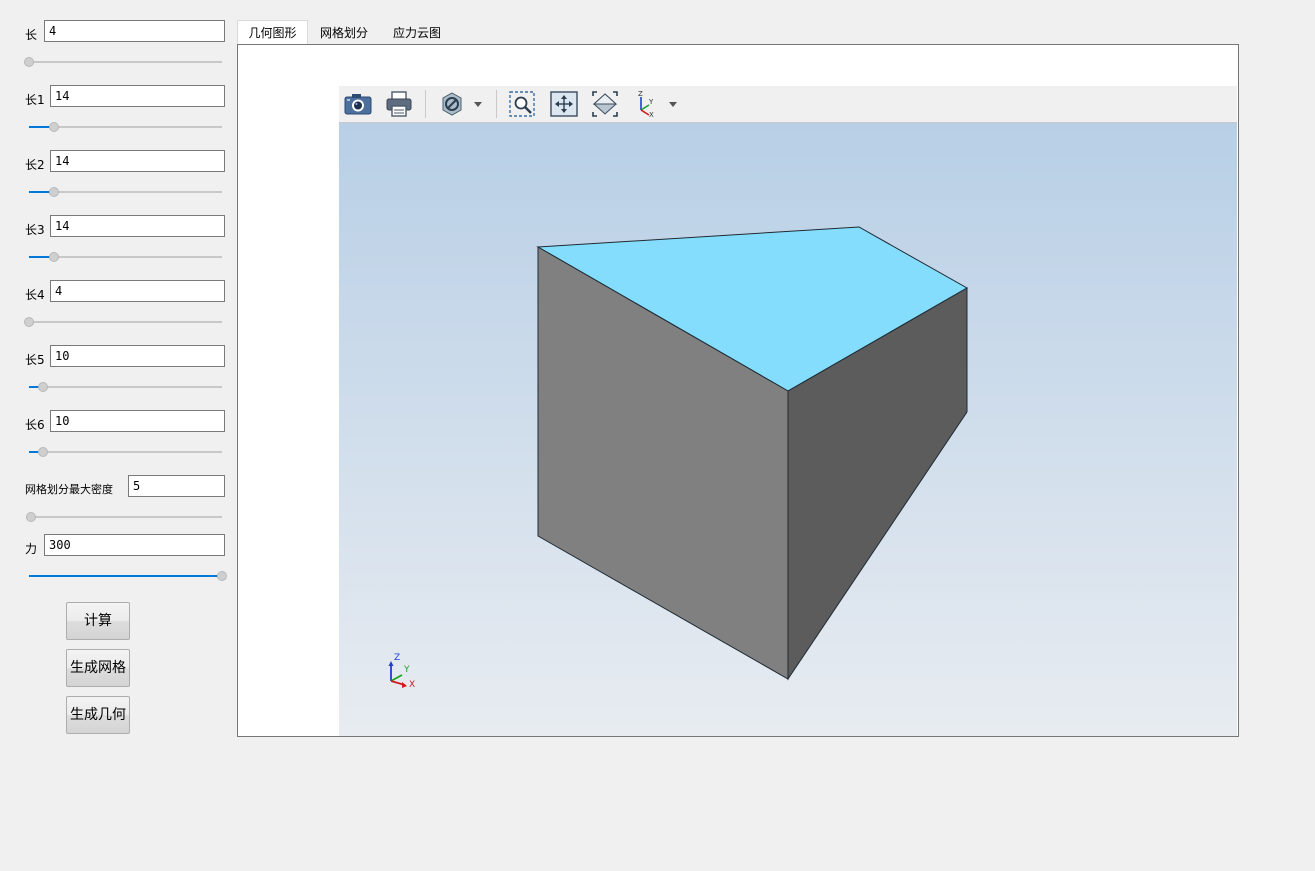 The image size is (1315, 871). What do you see at coordinates (137, 421) in the screenshot?
I see `length-6-input` at bounding box center [137, 421].